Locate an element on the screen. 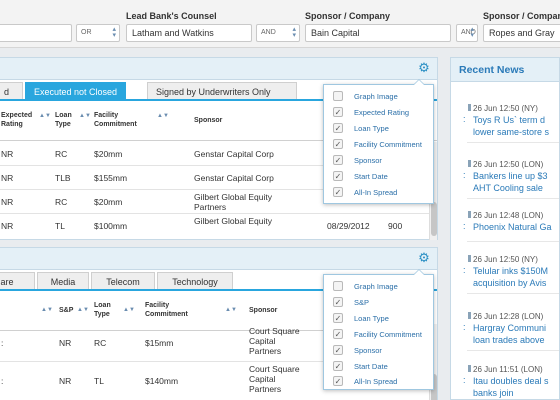 The width and height of the screenshot is (560, 400). tab-telecom: Telecom is located at coordinates (123, 281).